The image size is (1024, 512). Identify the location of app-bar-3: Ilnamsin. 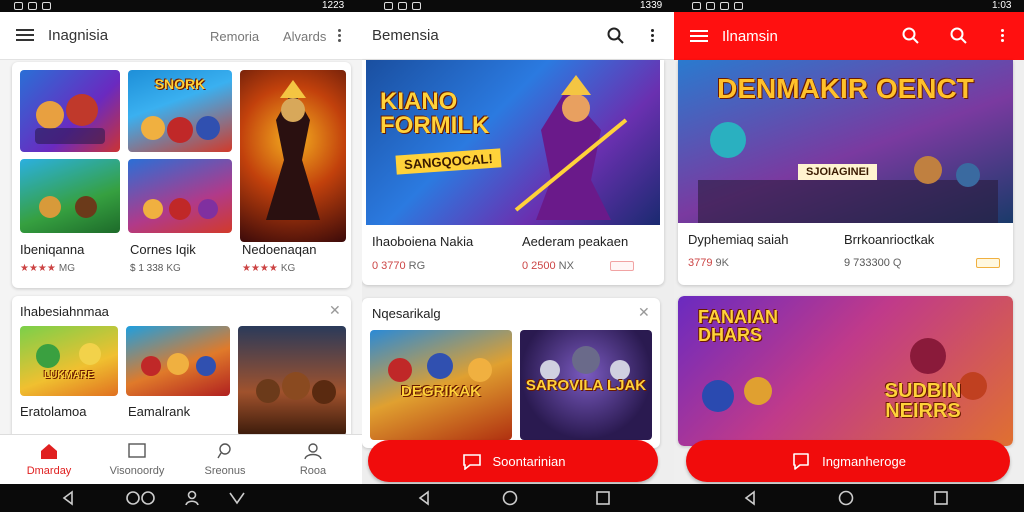
(849, 36).